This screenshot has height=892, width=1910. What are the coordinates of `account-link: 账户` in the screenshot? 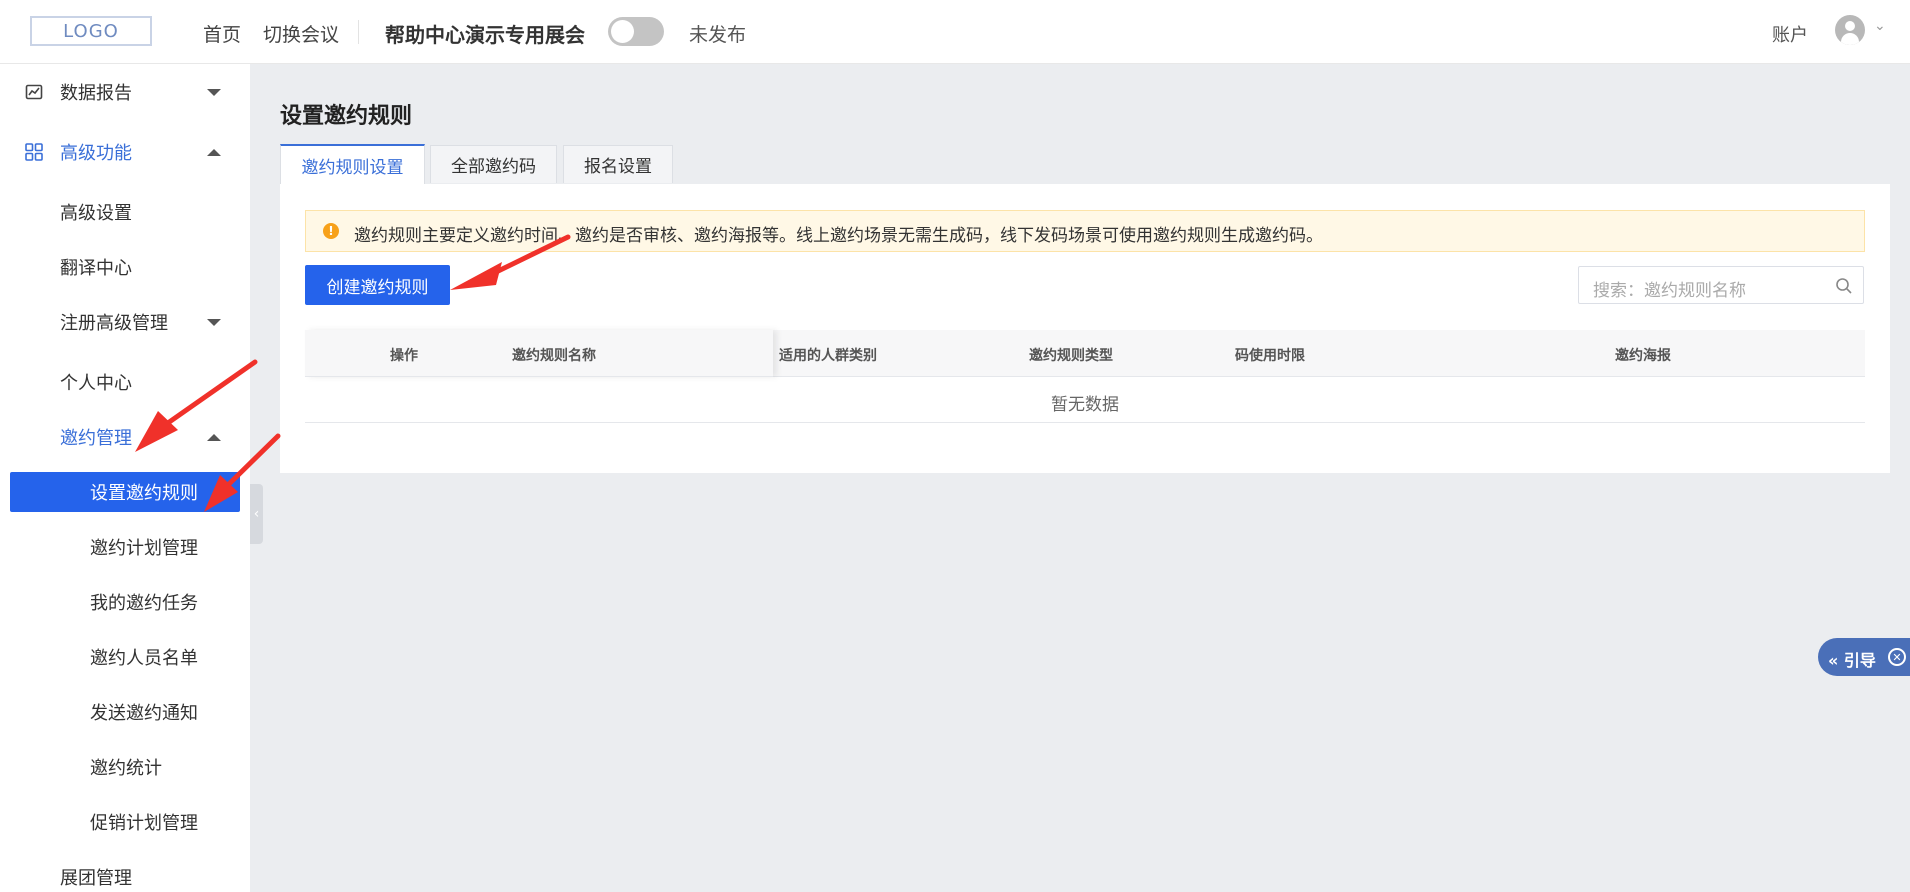 It's located at (1790, 34).